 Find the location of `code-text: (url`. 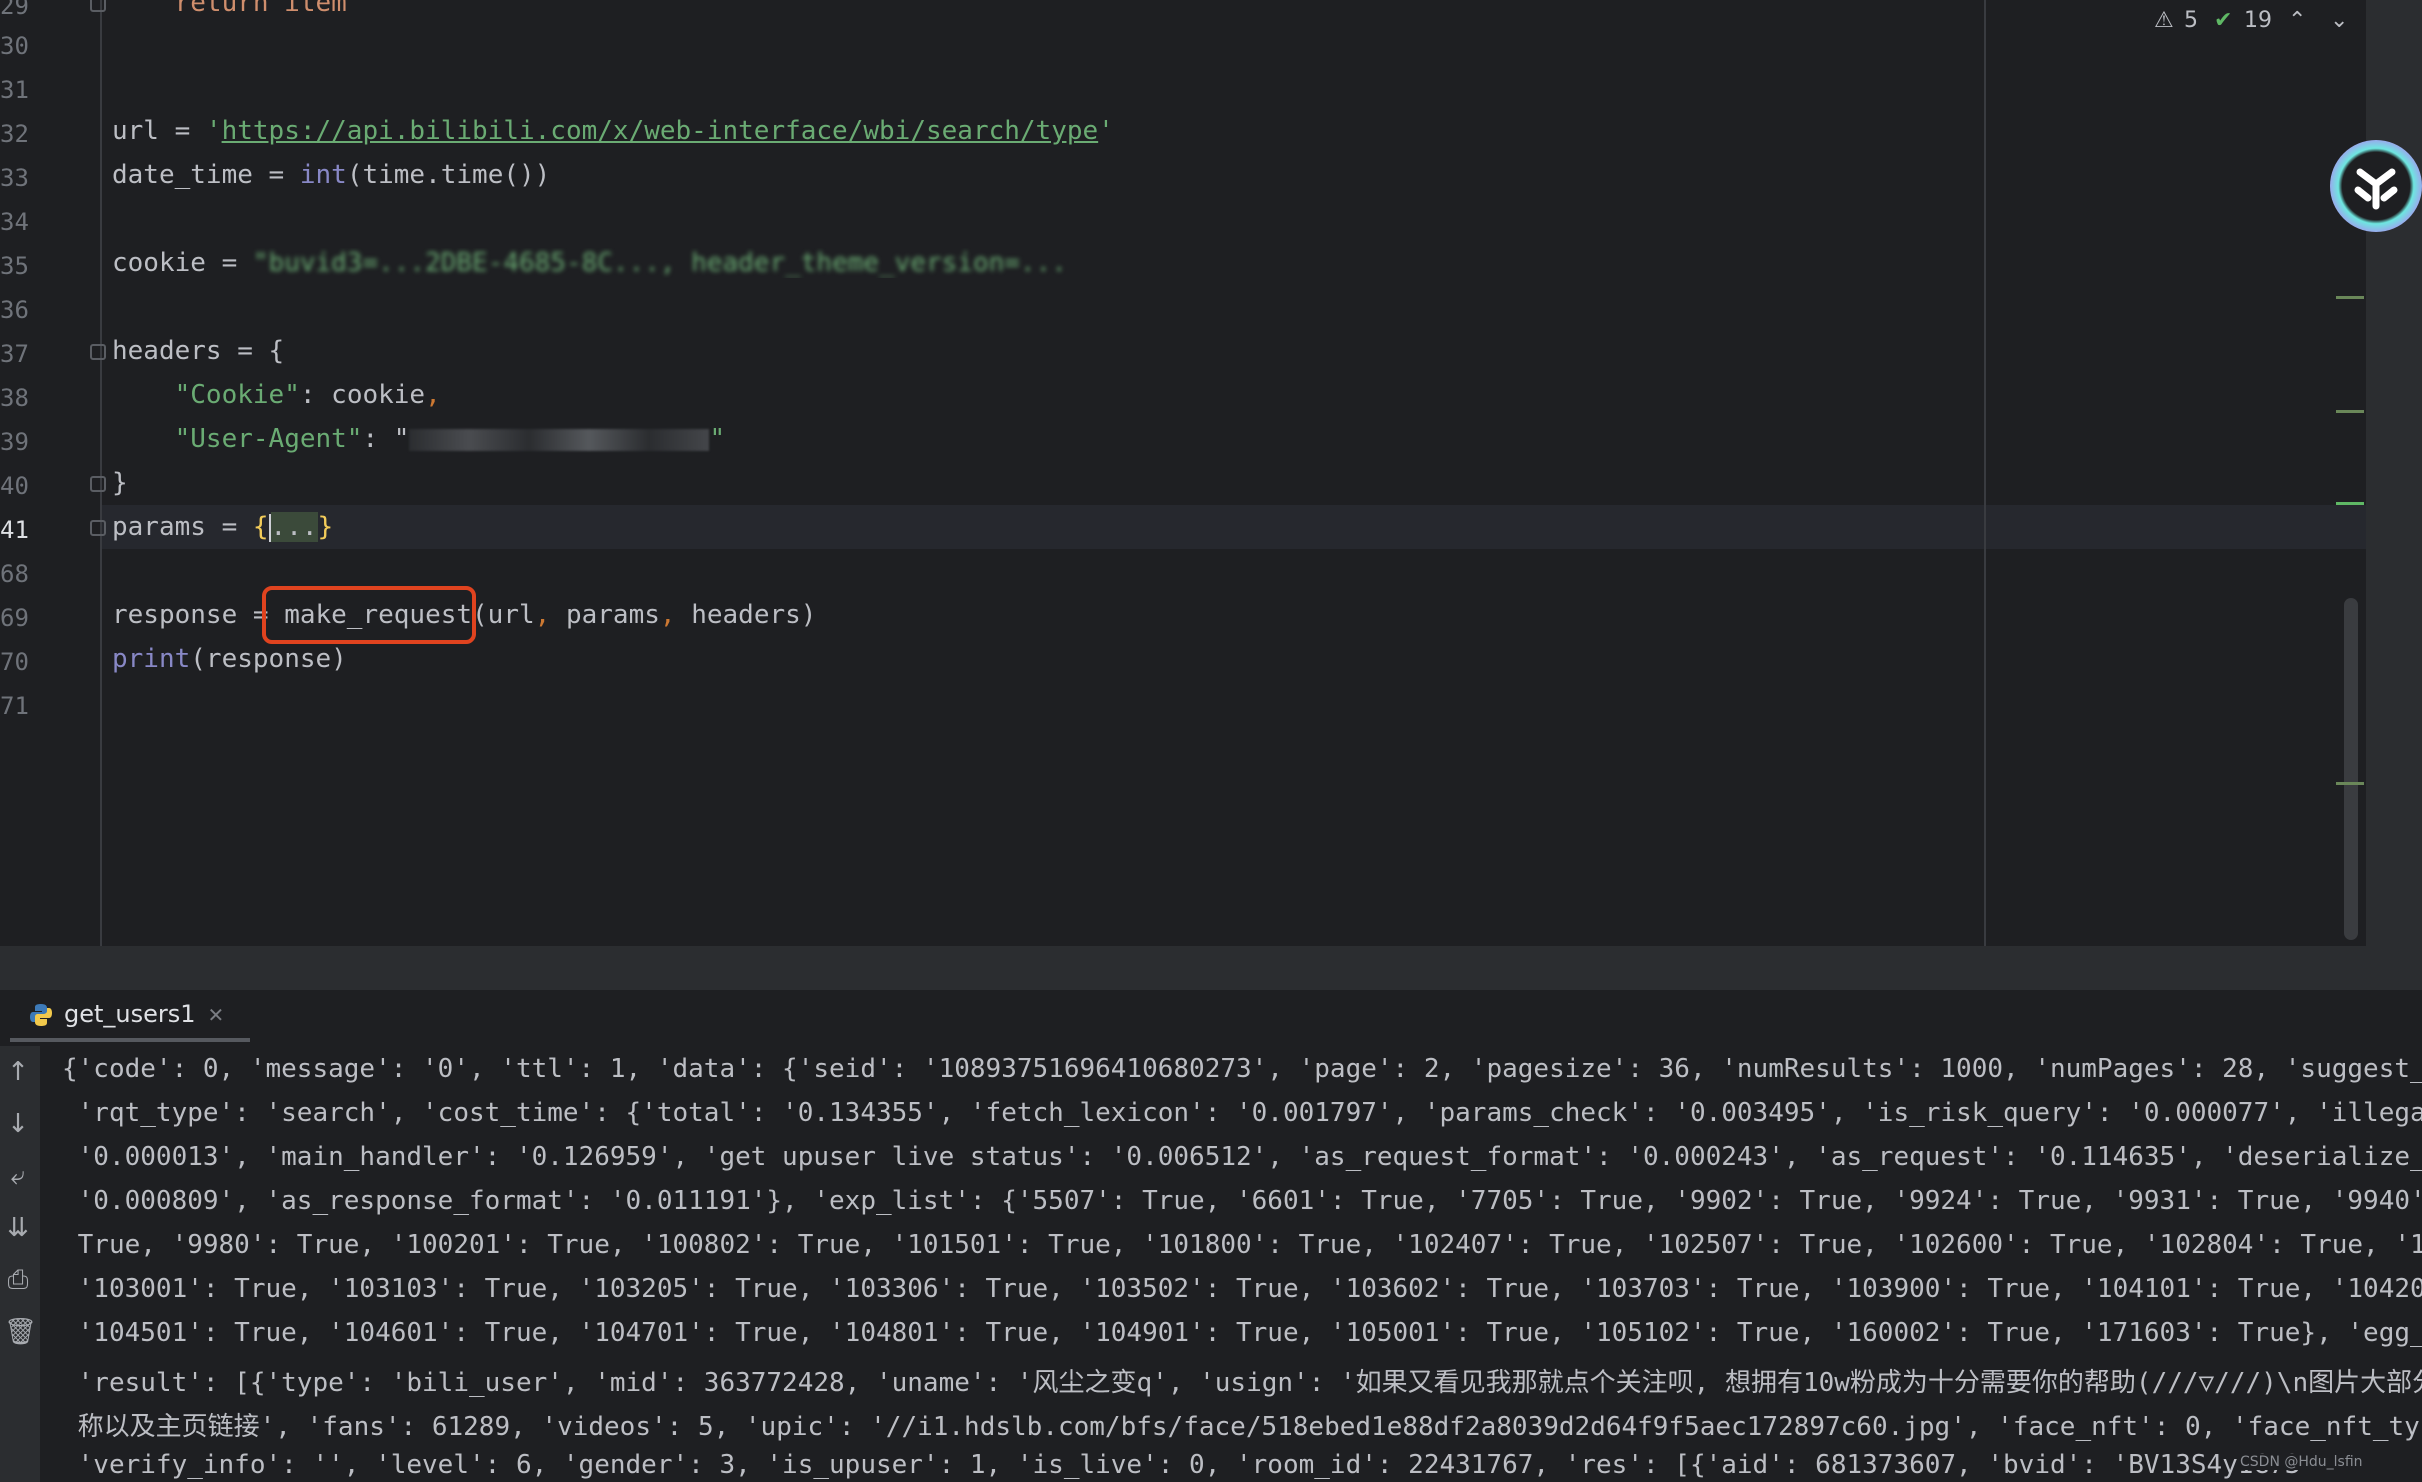

code-text: (url is located at coordinates (503, 615).